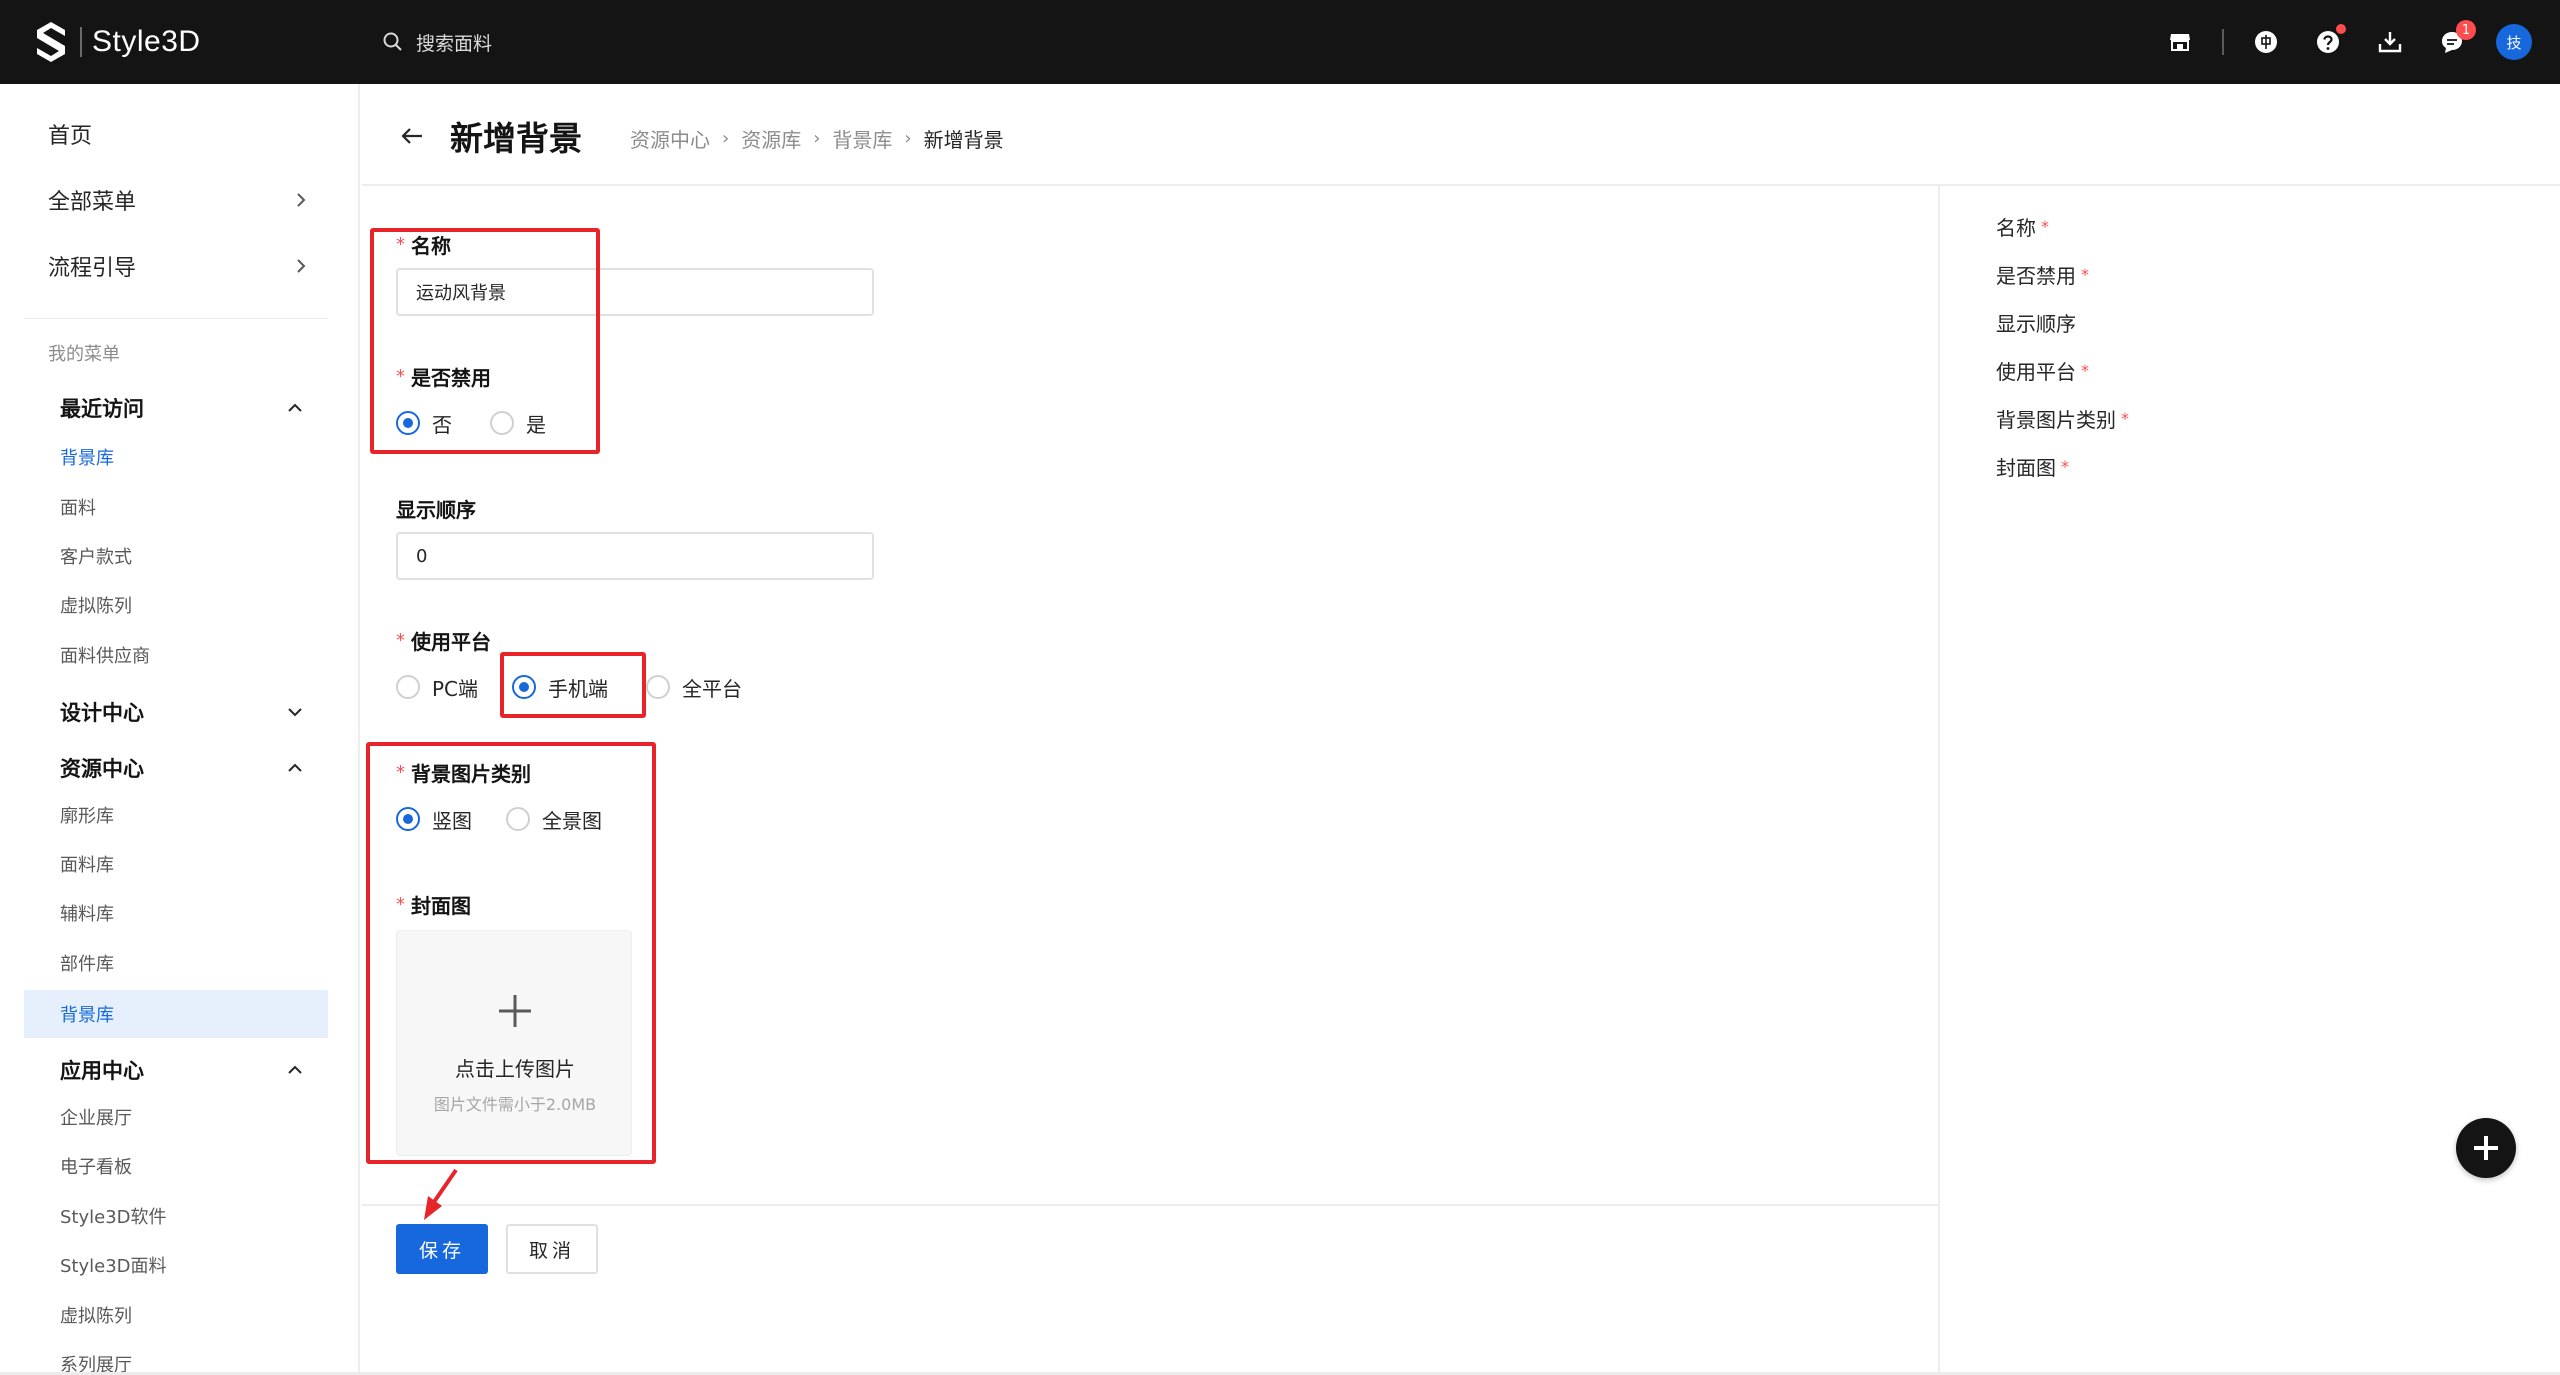 This screenshot has height=1375, width=2560. I want to click on sidebar-item-style3d-software: Style3D软件, so click(113, 1216).